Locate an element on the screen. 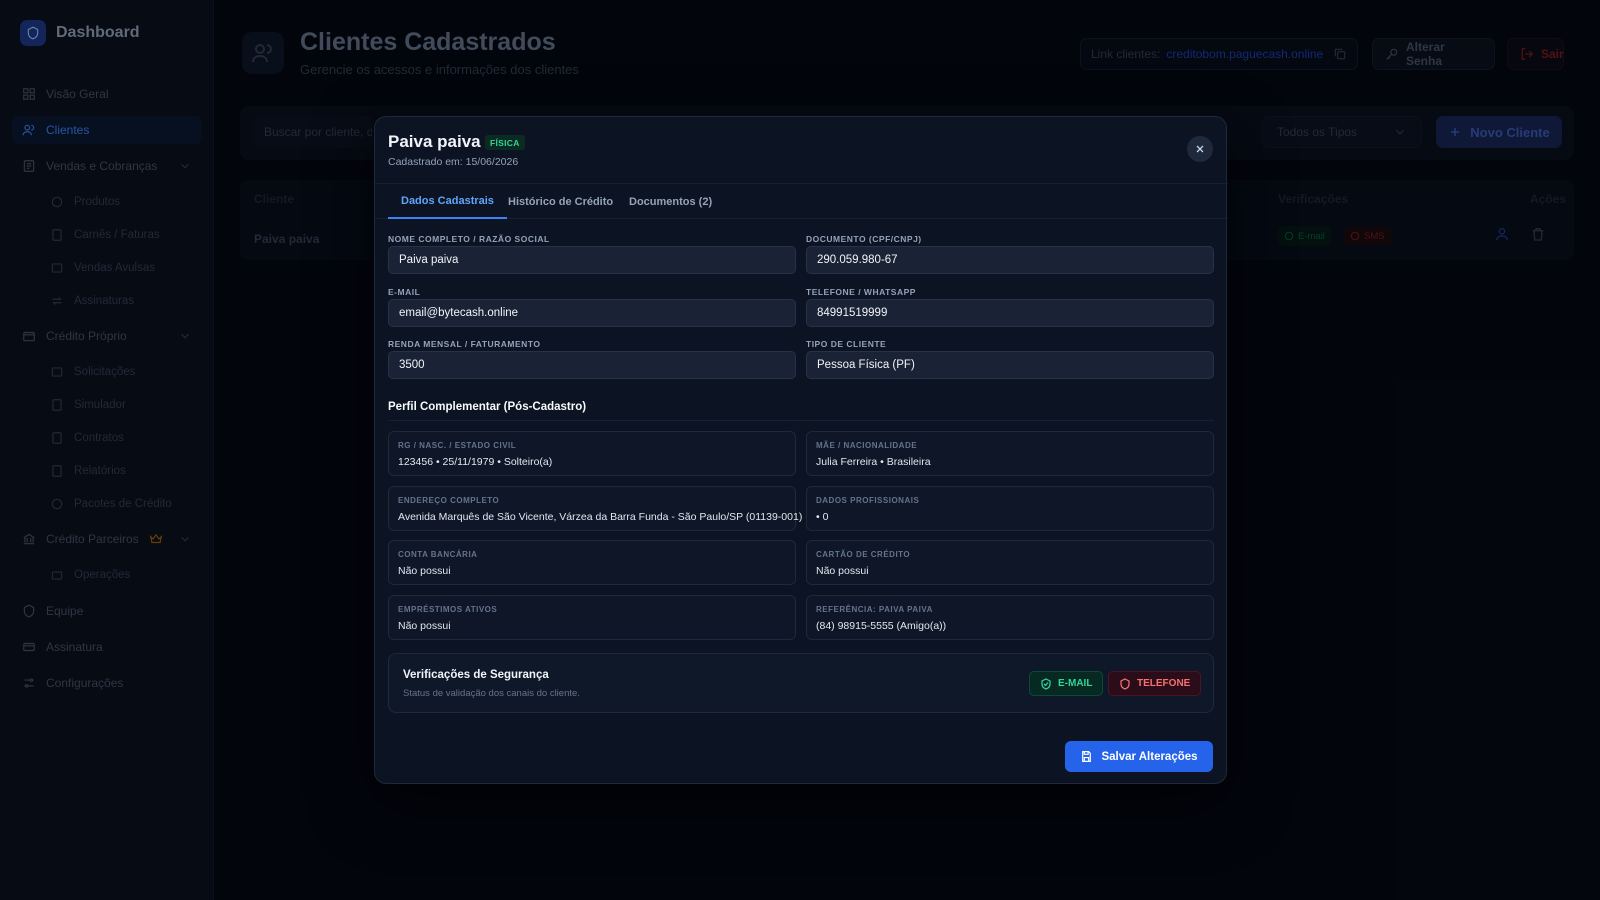 This screenshot has width=1600, height=900. card-label: Cartão de Crédito is located at coordinates (863, 554).